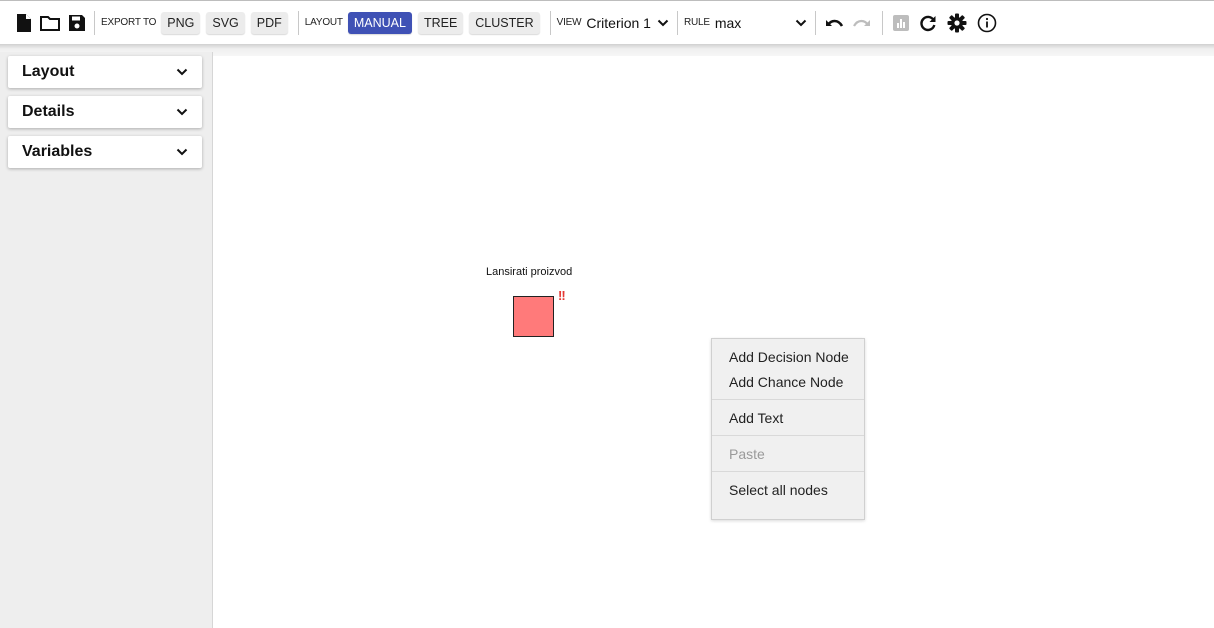 This screenshot has width=1214, height=628. What do you see at coordinates (24, 23) in the screenshot?
I see `new-document-icon` at bounding box center [24, 23].